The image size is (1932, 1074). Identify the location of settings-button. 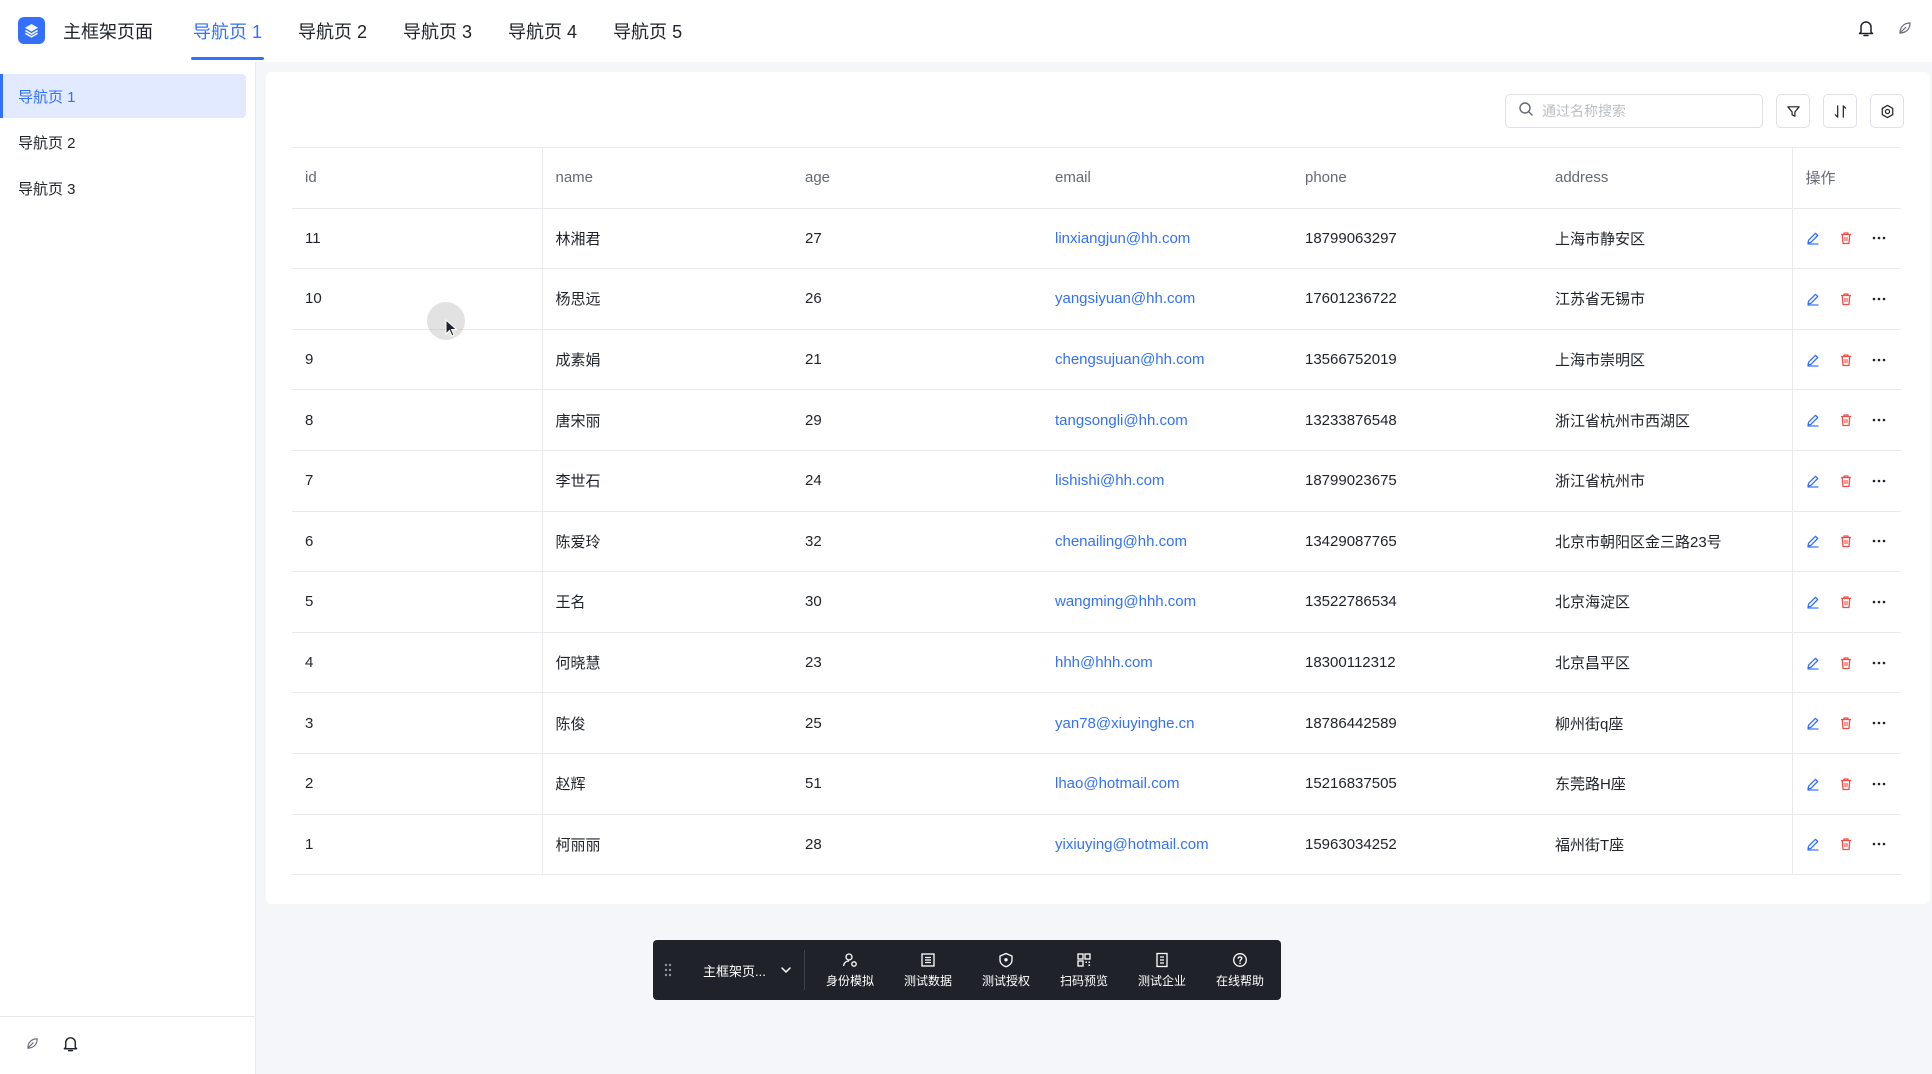
(1887, 111).